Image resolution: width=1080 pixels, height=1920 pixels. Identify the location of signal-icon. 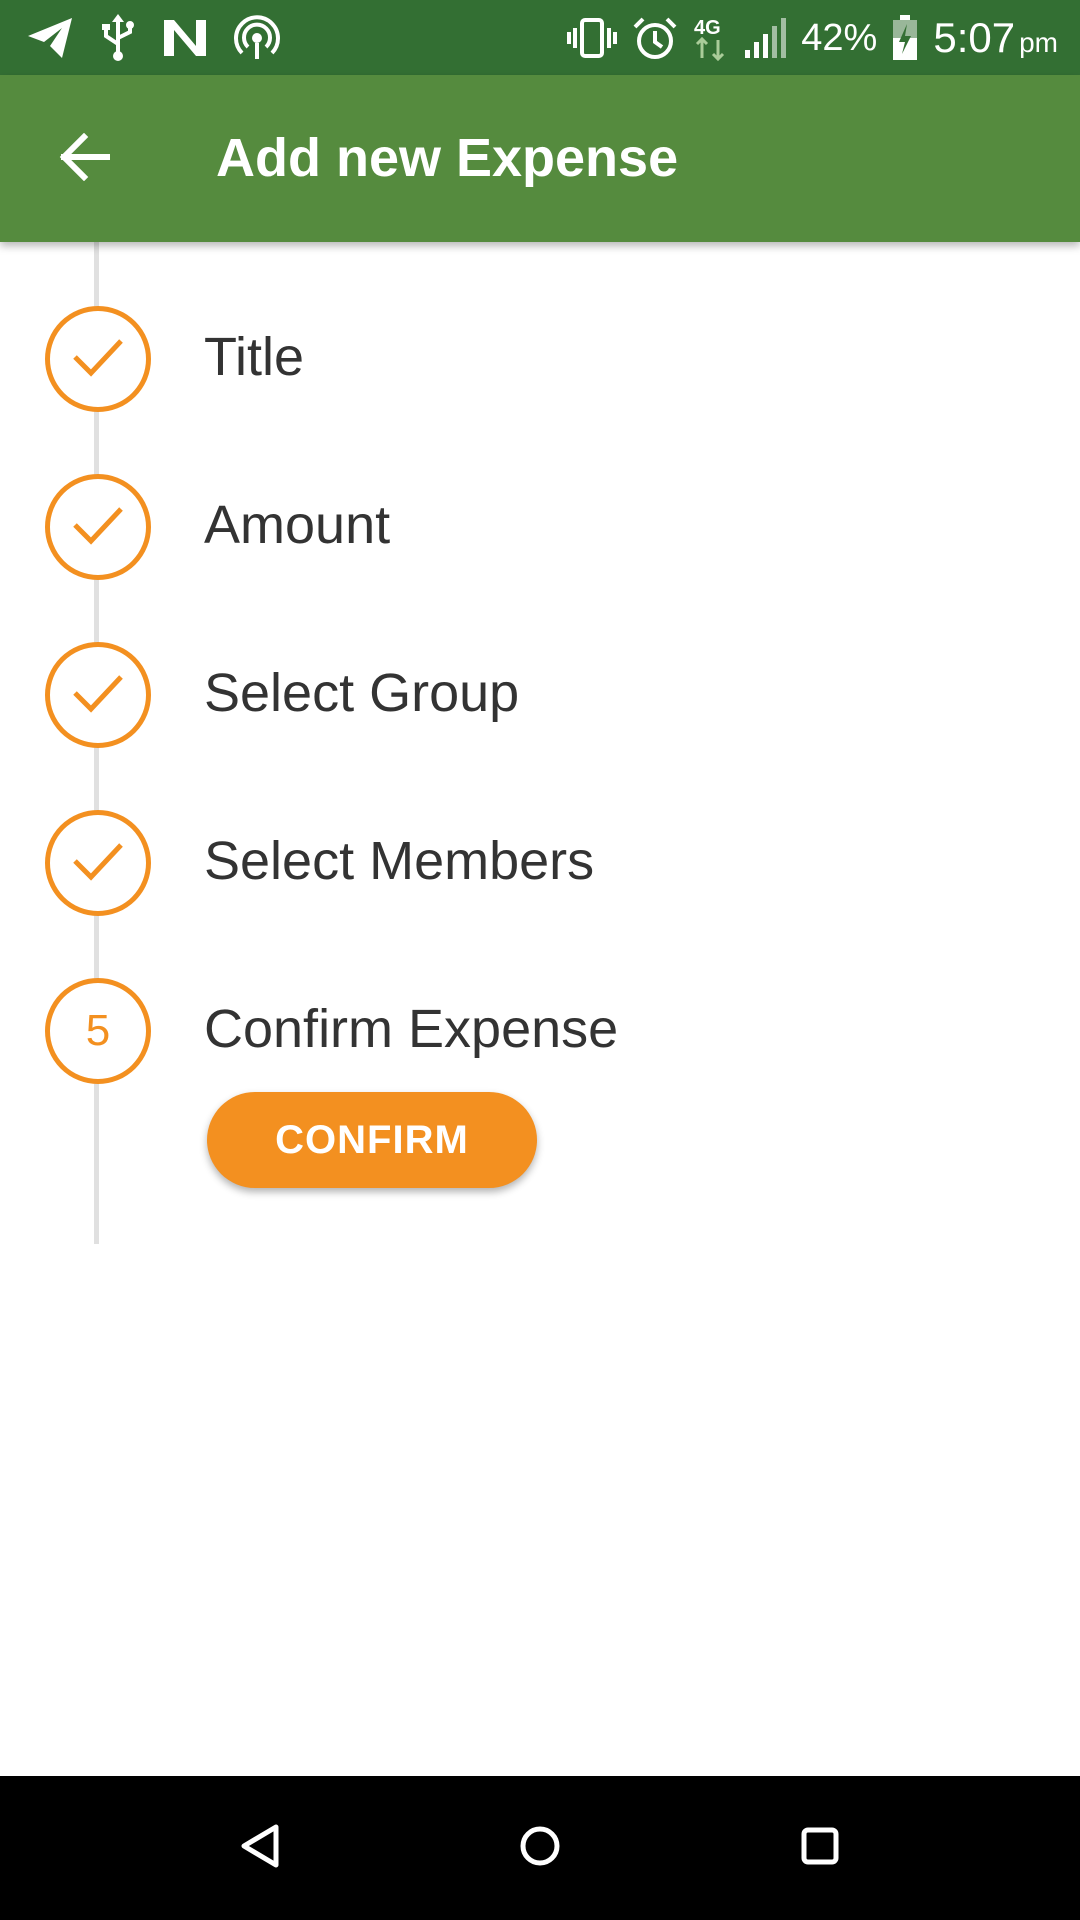
(765, 38).